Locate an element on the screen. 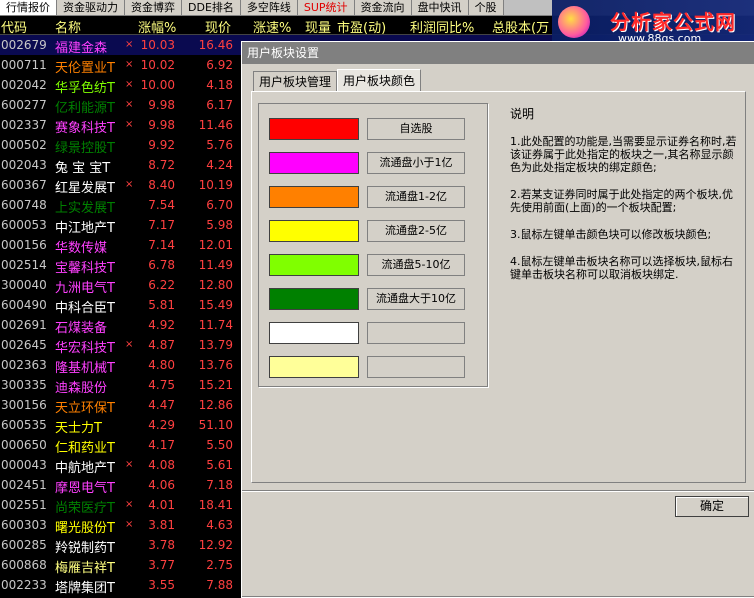  cell-chg: 4.75 is located at coordinates (161, 385).